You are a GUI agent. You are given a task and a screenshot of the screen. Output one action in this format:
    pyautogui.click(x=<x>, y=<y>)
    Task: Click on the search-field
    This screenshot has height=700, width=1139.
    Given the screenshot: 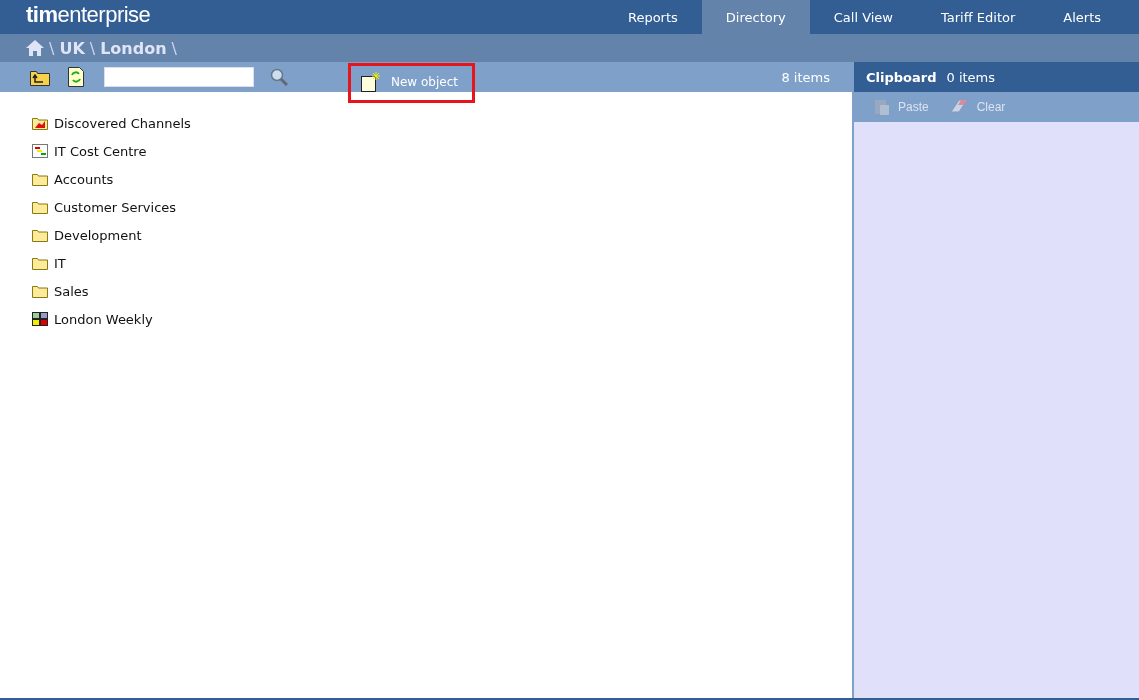 What is the action you would take?
    pyautogui.click(x=179, y=77)
    